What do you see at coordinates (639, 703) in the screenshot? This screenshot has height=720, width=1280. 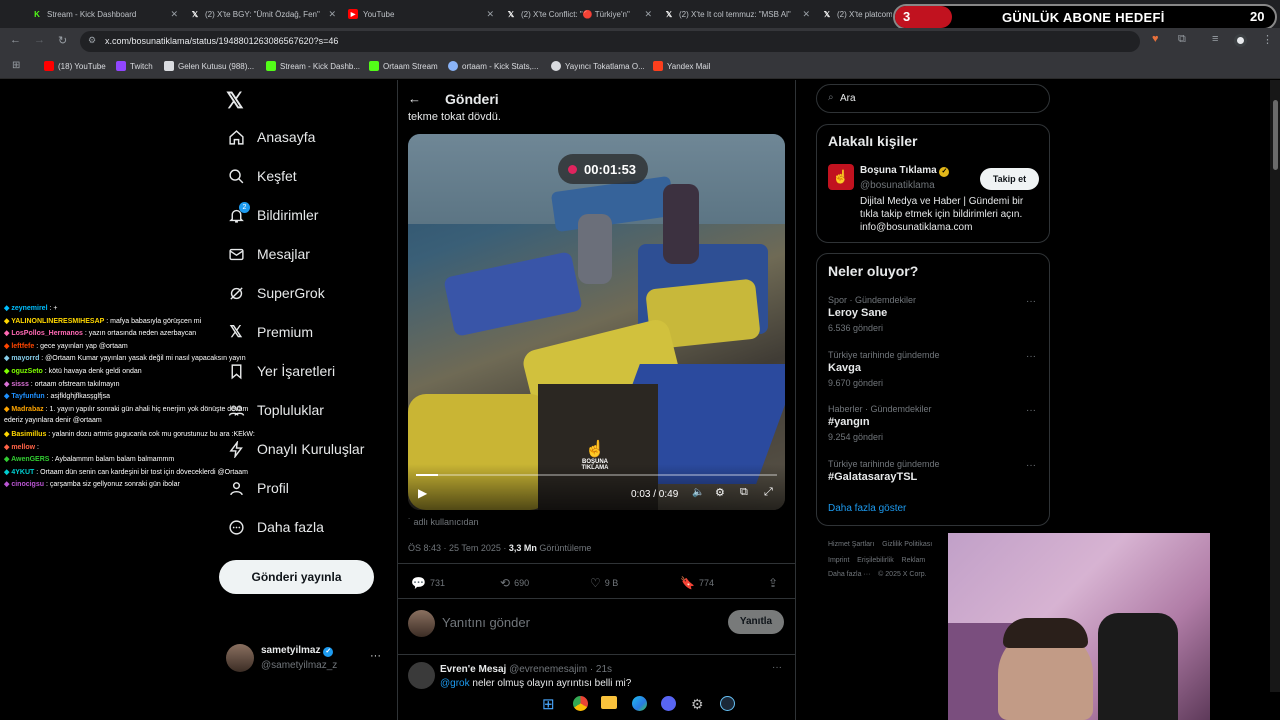 I see `edge-icon` at bounding box center [639, 703].